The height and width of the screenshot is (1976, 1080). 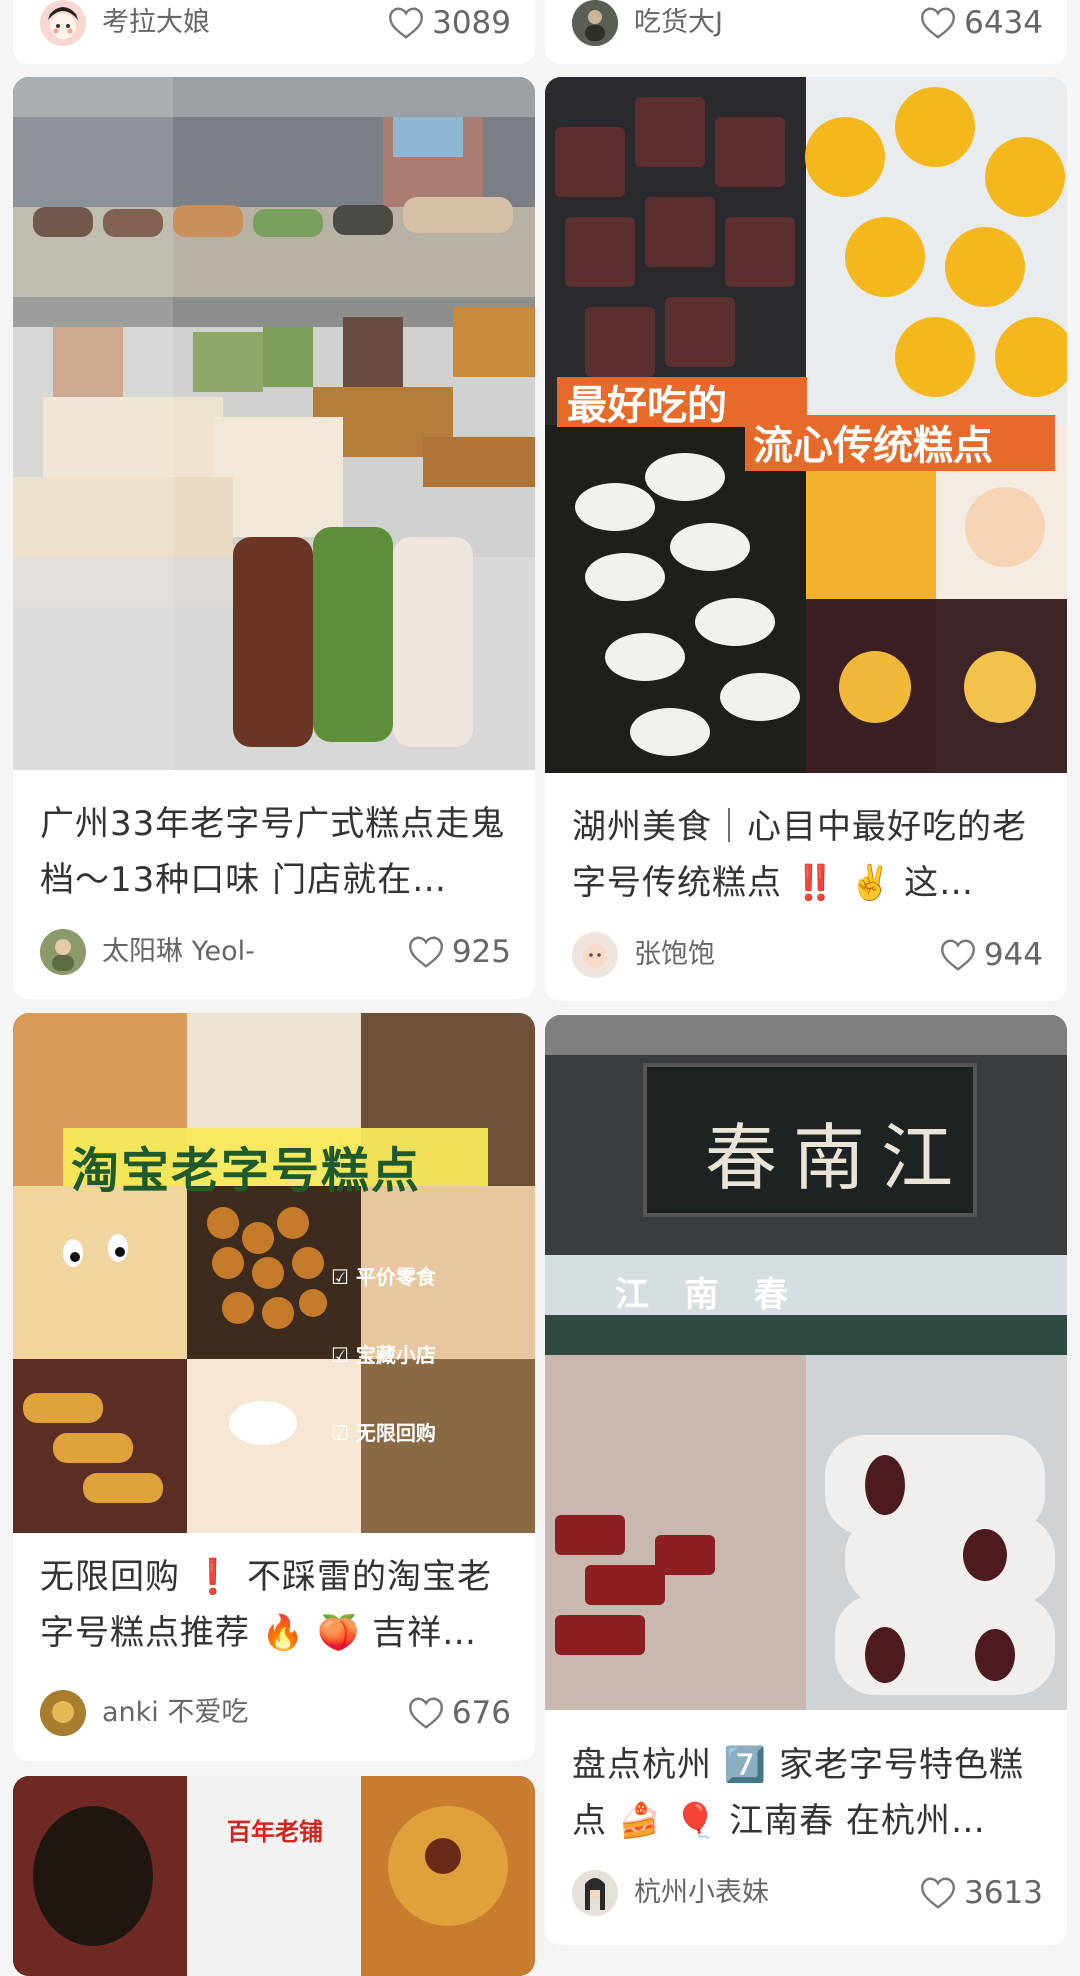 I want to click on like-count: 944, so click(x=1013, y=955).